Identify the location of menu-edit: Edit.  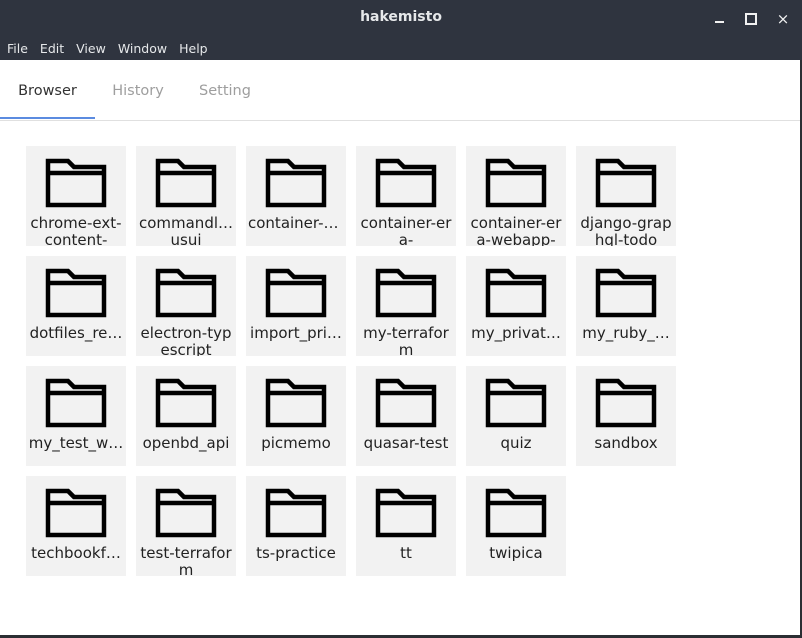
(52, 48).